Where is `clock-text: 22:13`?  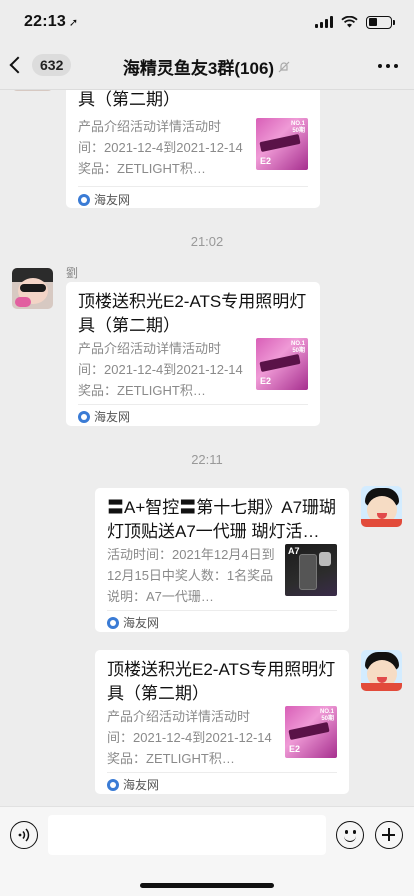
clock-text: 22:13 is located at coordinates (45, 21).